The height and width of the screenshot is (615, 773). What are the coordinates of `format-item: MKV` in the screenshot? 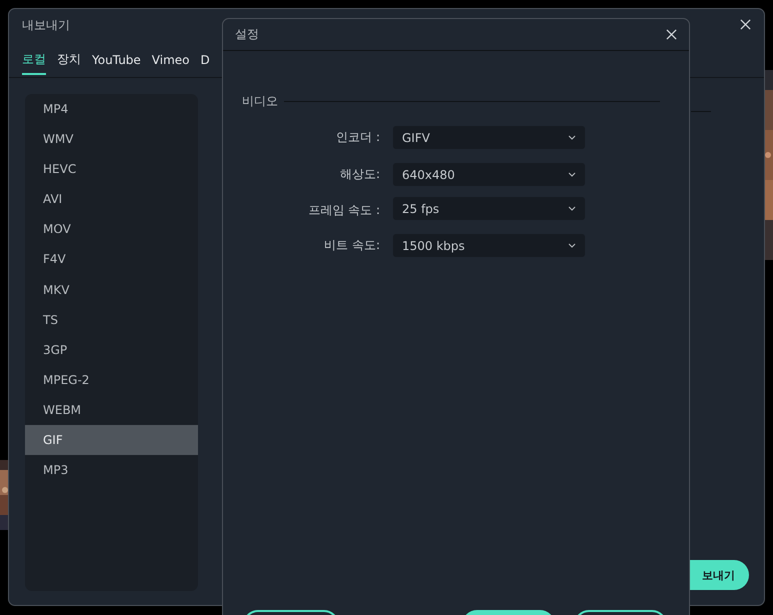 It's located at (111, 289).